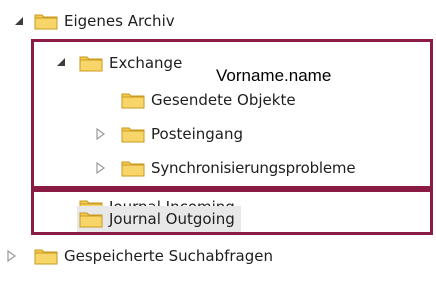 The height and width of the screenshot is (289, 436). I want to click on tree-item-label: Gesendete Objekte, so click(223, 99).